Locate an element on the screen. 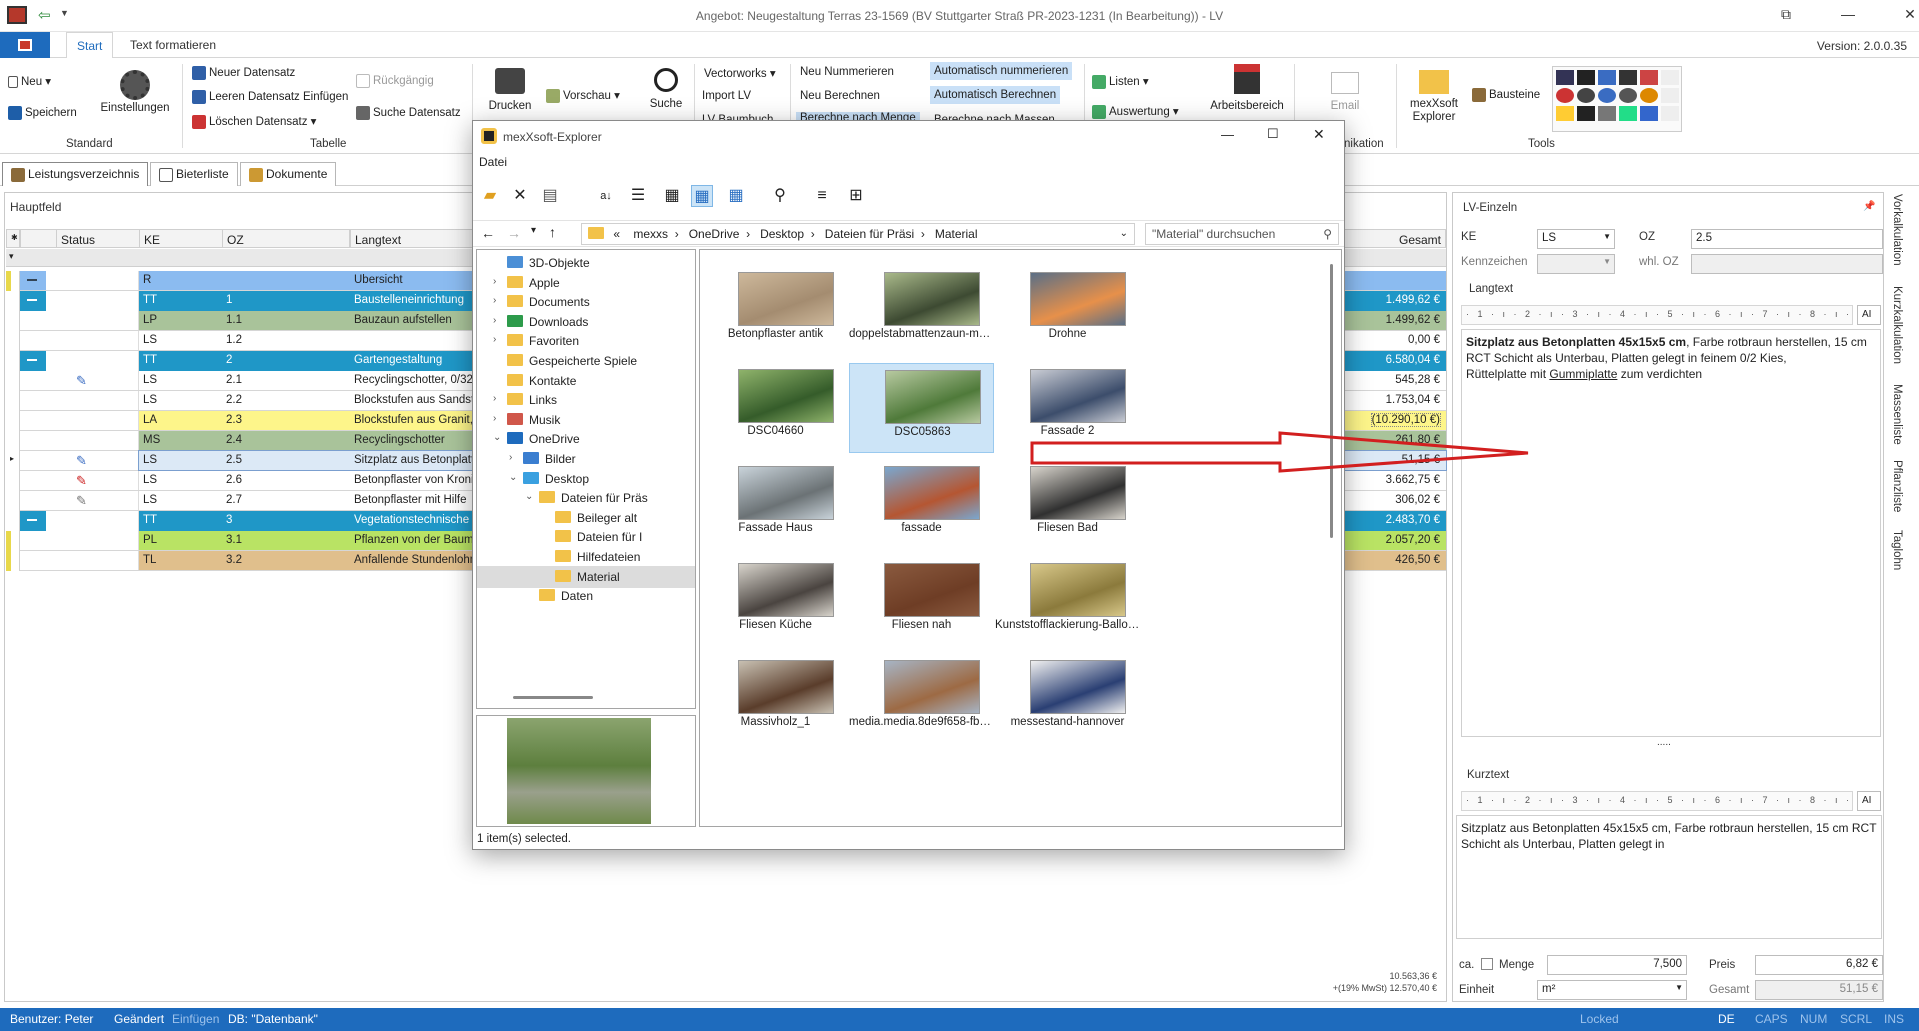 Image resolution: width=1919 pixels, height=1031 pixels. explorer-close-icon: ✕ is located at coordinates (1319, 134).